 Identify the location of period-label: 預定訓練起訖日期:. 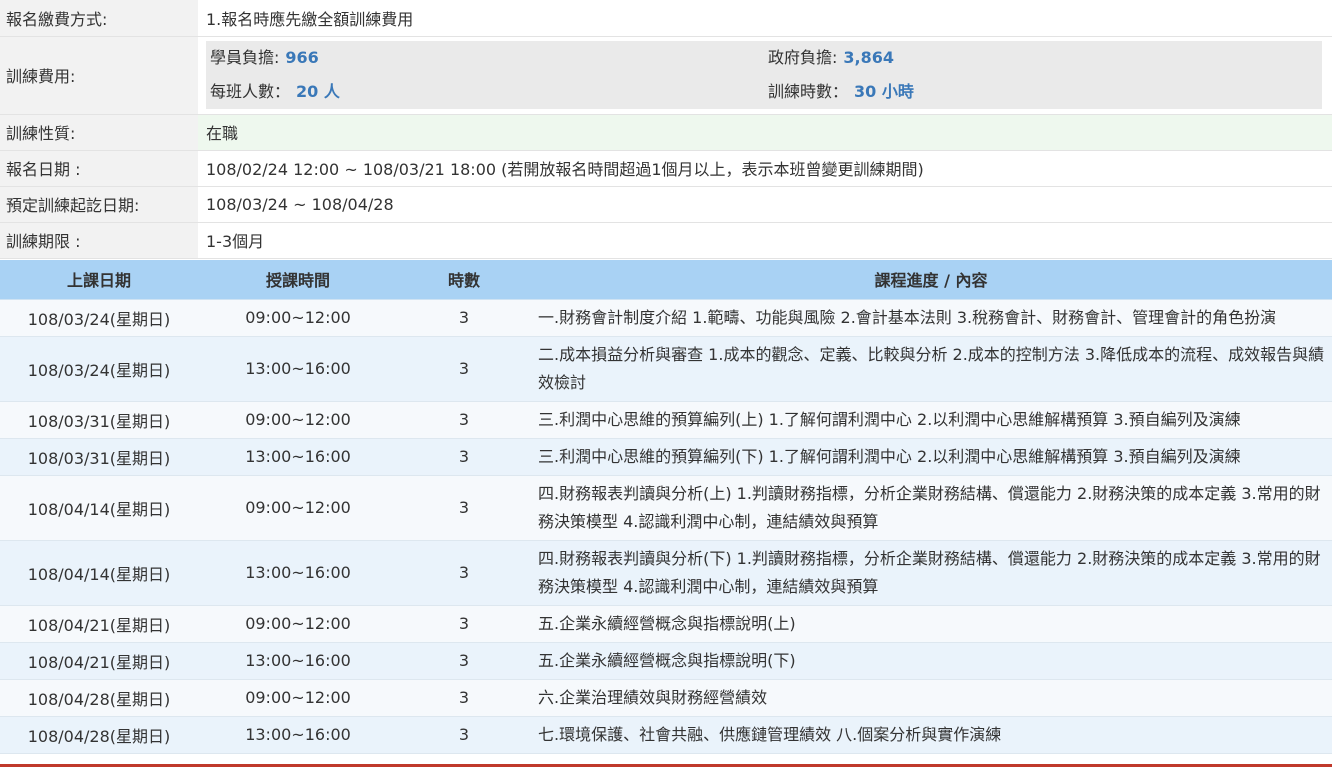
(99, 204).